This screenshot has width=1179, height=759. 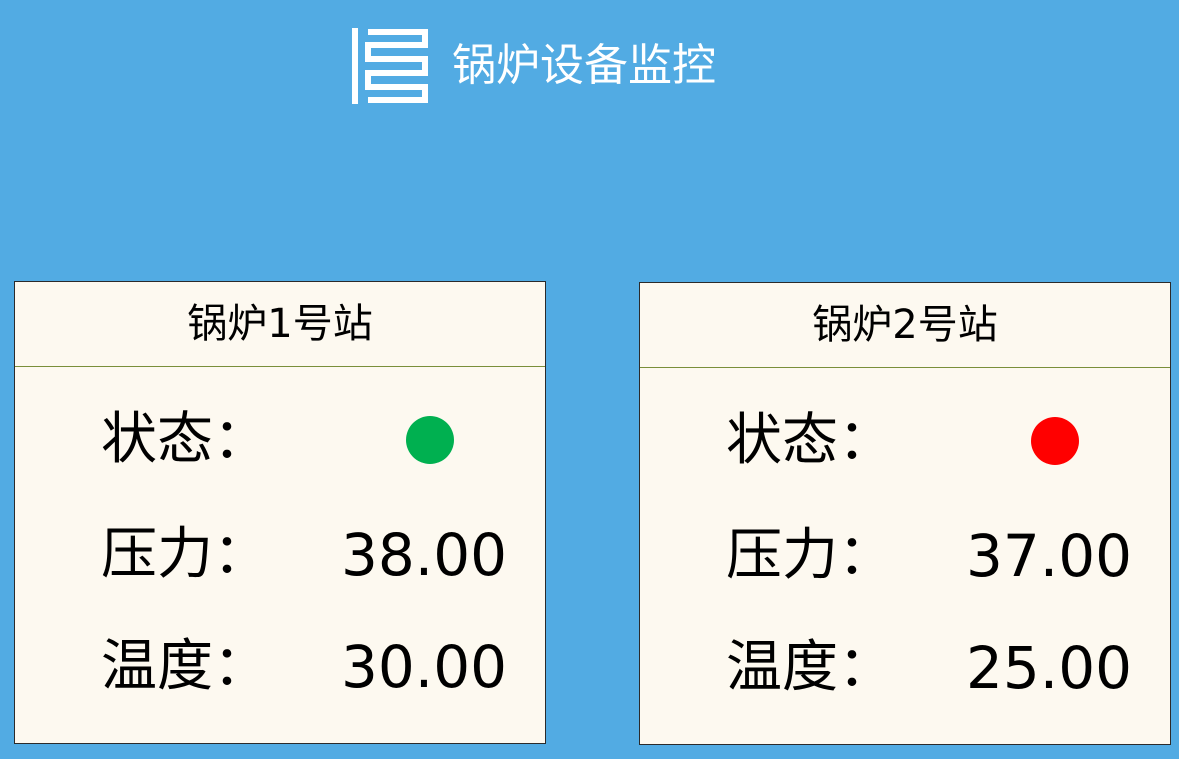 What do you see at coordinates (584, 65) in the screenshot?
I see `page-title: 锅炉设备监控` at bounding box center [584, 65].